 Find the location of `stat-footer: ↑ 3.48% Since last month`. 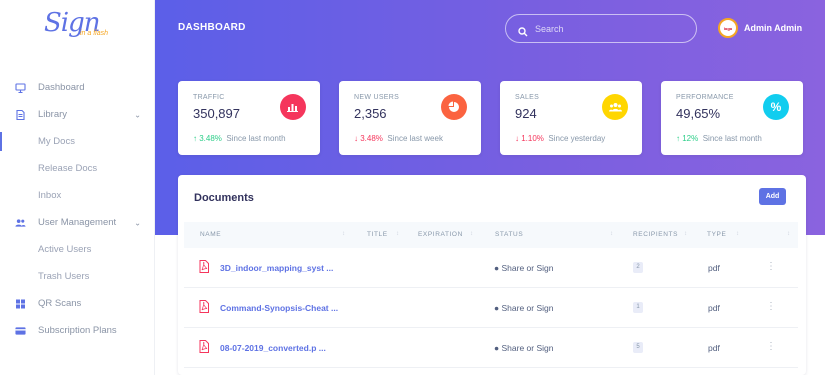

stat-footer: ↑ 3.48% Since last month is located at coordinates (239, 138).